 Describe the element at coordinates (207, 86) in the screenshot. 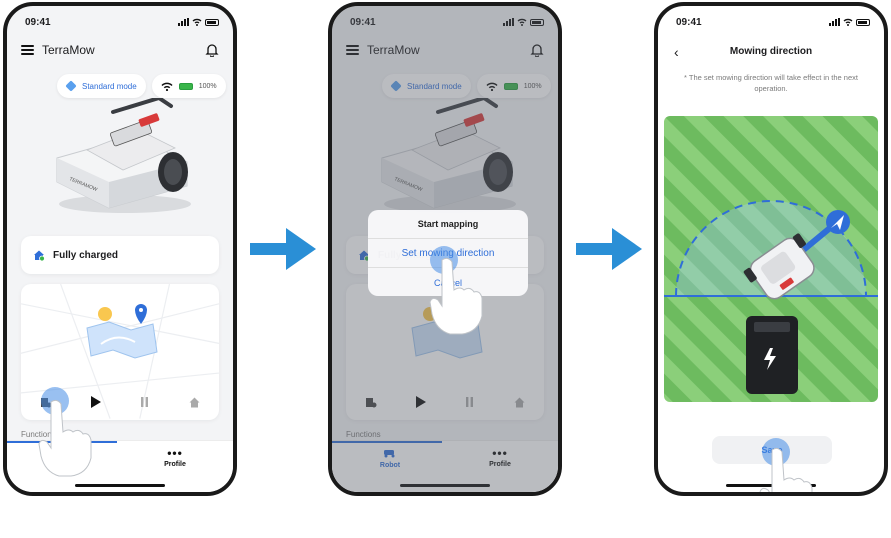

I see `battery-text: 100%` at that location.